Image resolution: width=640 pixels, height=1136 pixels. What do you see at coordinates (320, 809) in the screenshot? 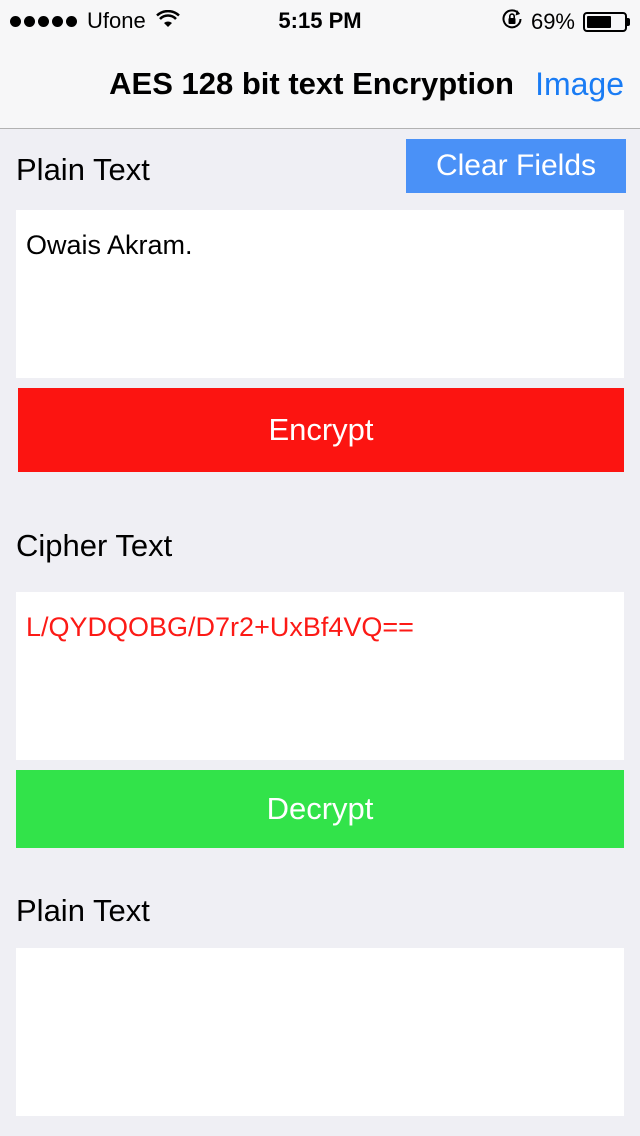
I see `decrypt-button: Decrypt` at bounding box center [320, 809].